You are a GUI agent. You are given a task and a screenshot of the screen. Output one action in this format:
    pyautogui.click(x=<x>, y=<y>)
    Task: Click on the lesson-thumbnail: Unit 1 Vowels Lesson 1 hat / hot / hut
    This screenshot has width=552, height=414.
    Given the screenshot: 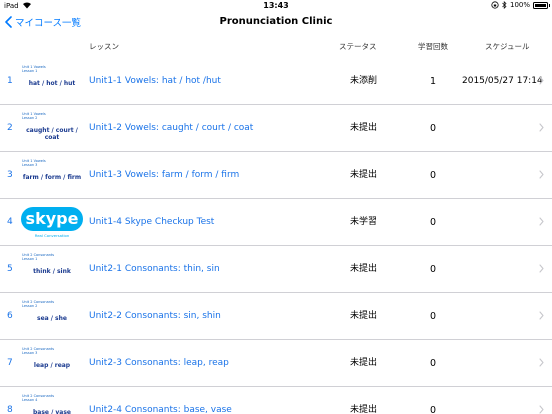 What is the action you would take?
    pyautogui.click(x=52, y=81)
    